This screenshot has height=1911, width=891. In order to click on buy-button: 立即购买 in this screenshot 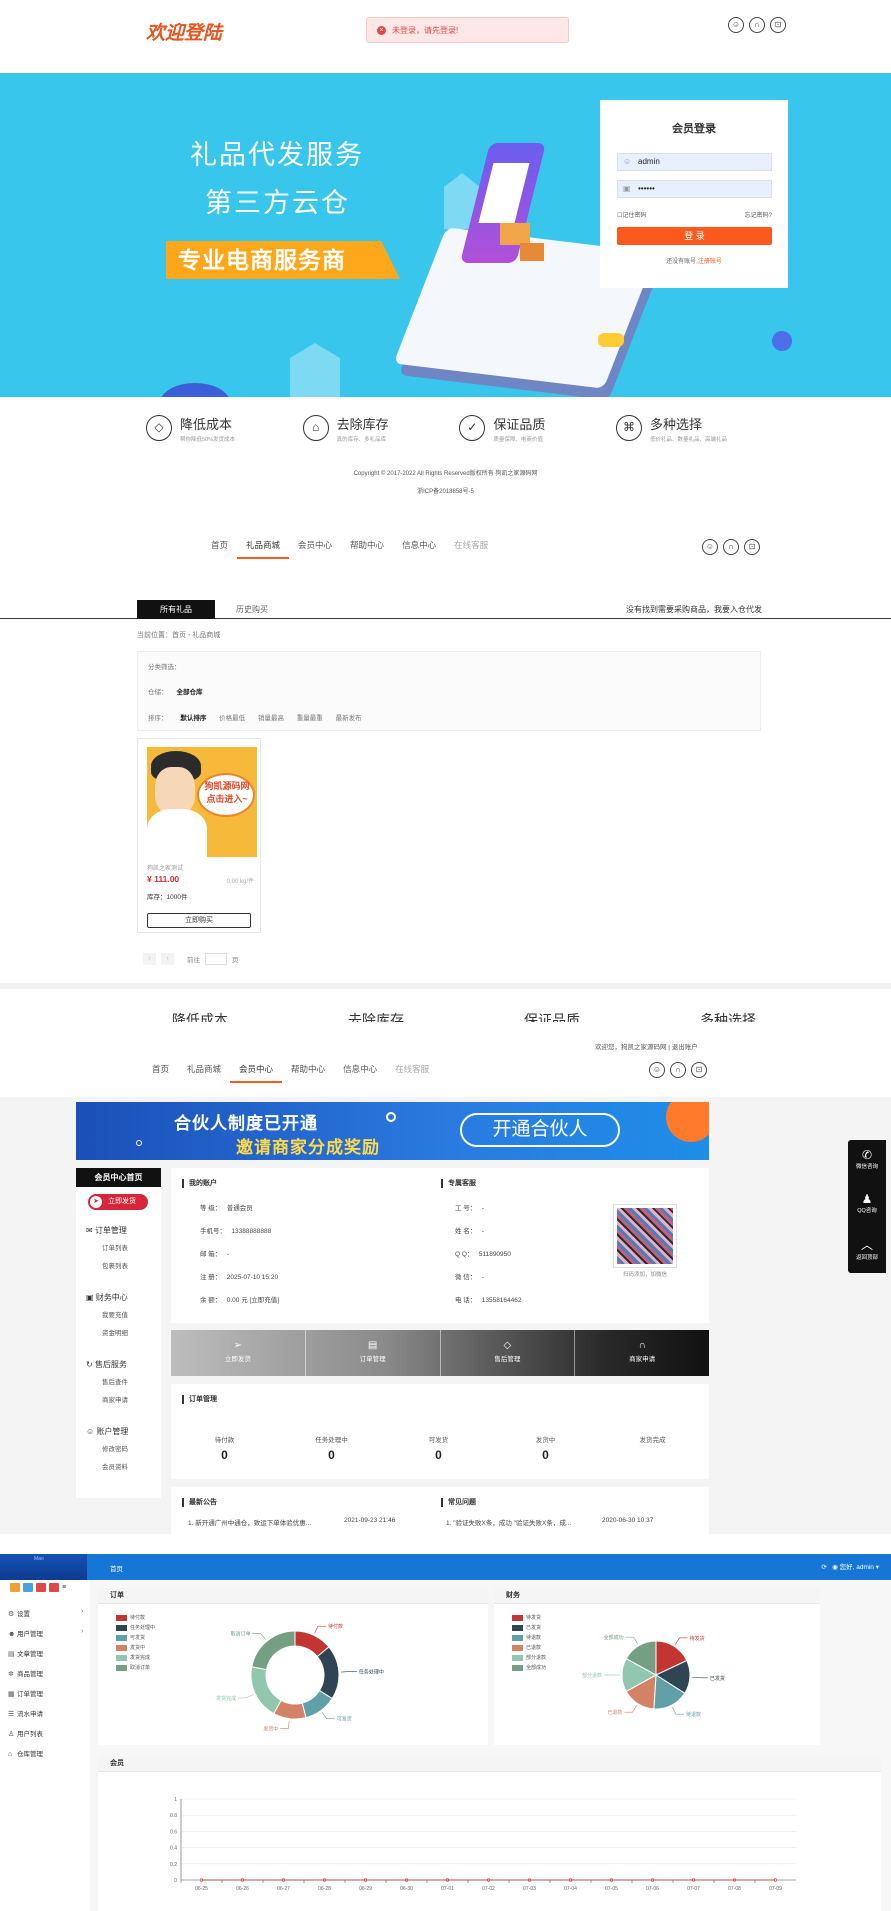, I will do `click(199, 920)`.